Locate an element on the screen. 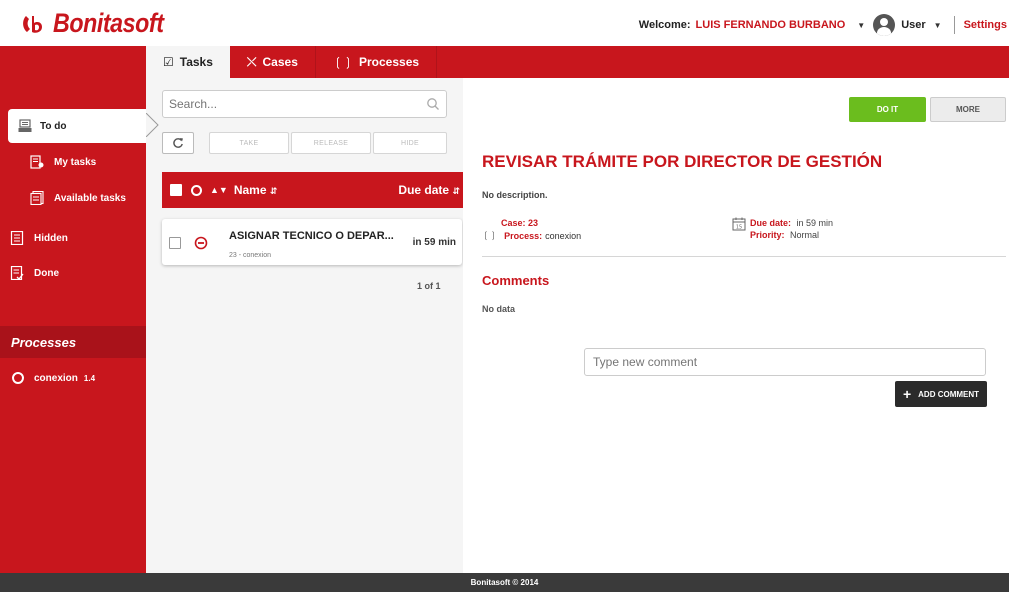 This screenshot has height=592, width=1009. more-button: MORE is located at coordinates (968, 109).